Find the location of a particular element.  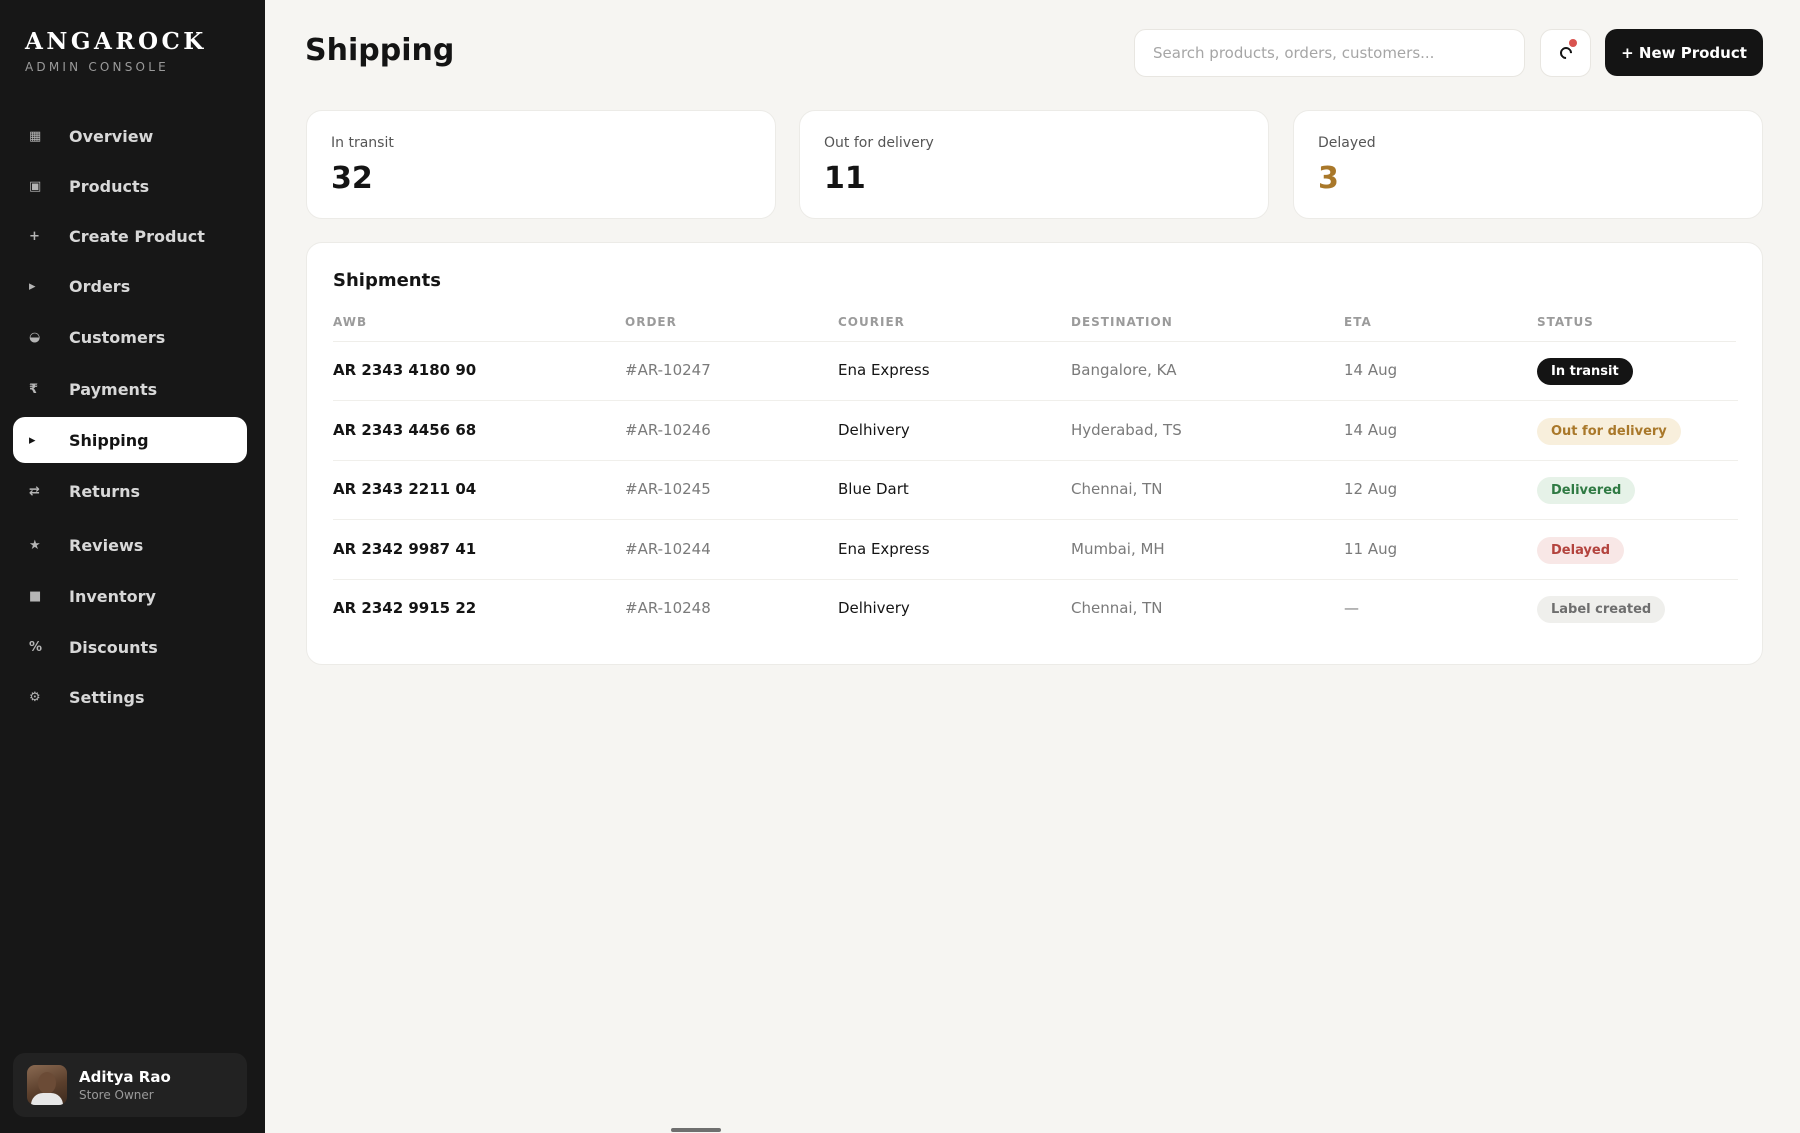

sidebar-item-label: Customers is located at coordinates (117, 337).